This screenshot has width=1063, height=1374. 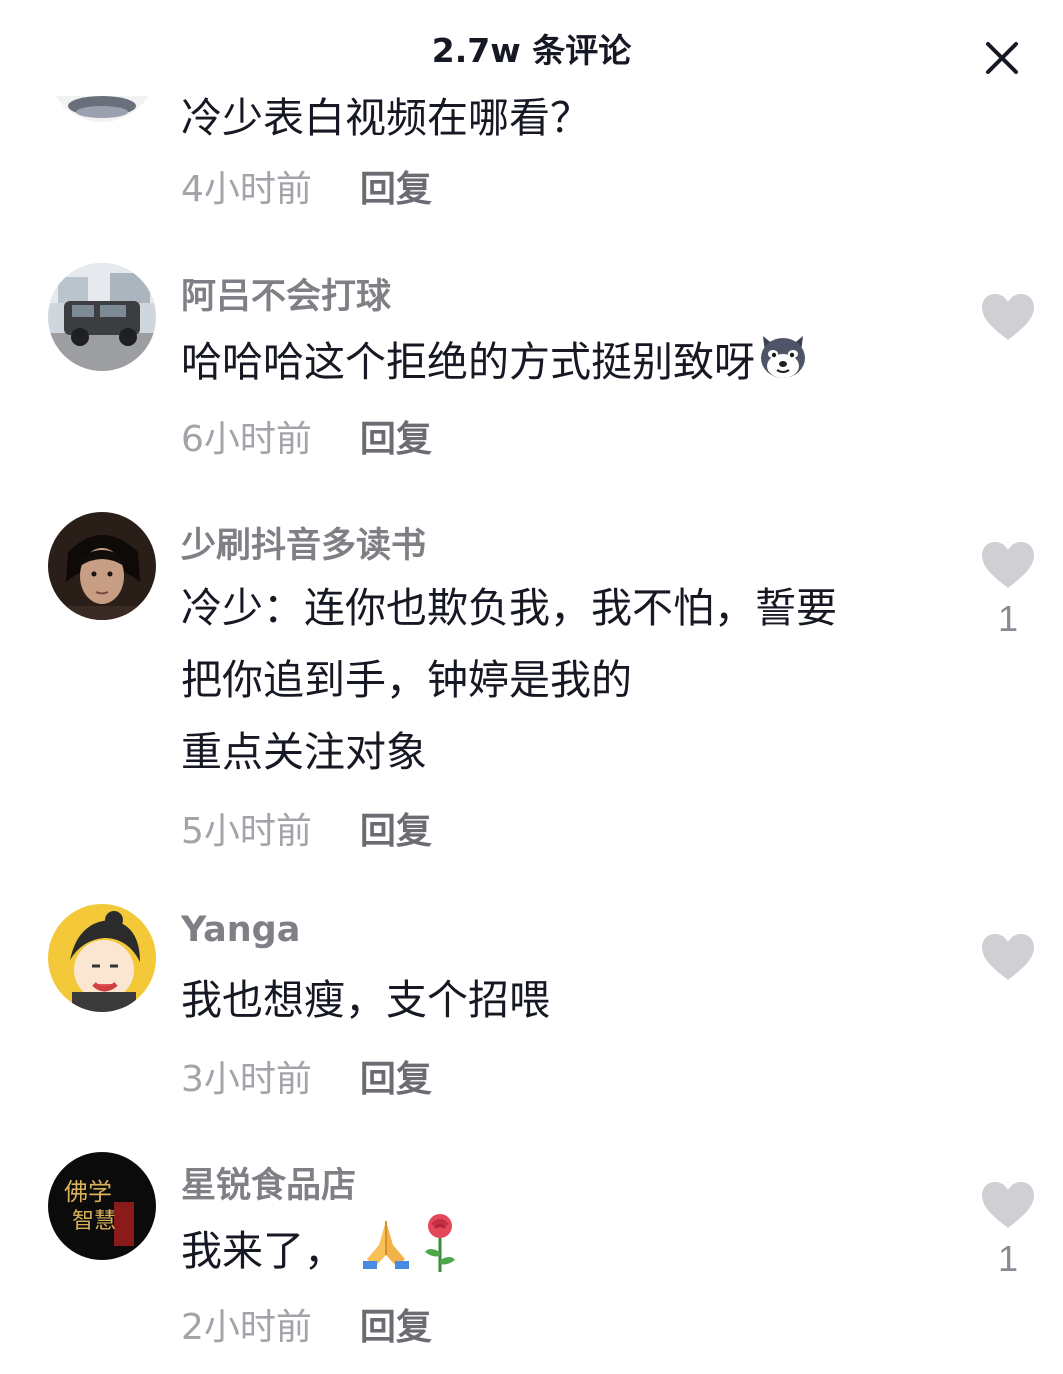 I want to click on comments-header: 2.7w 条评论, so click(x=531, y=48).